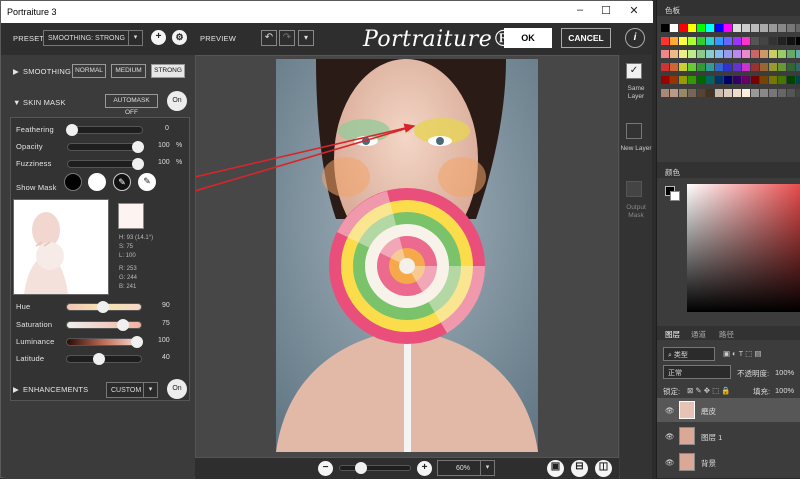 The height and width of the screenshot is (479, 800). Describe the element at coordinates (672, 10) in the screenshot. I see `swatches-tab: 色板` at that location.